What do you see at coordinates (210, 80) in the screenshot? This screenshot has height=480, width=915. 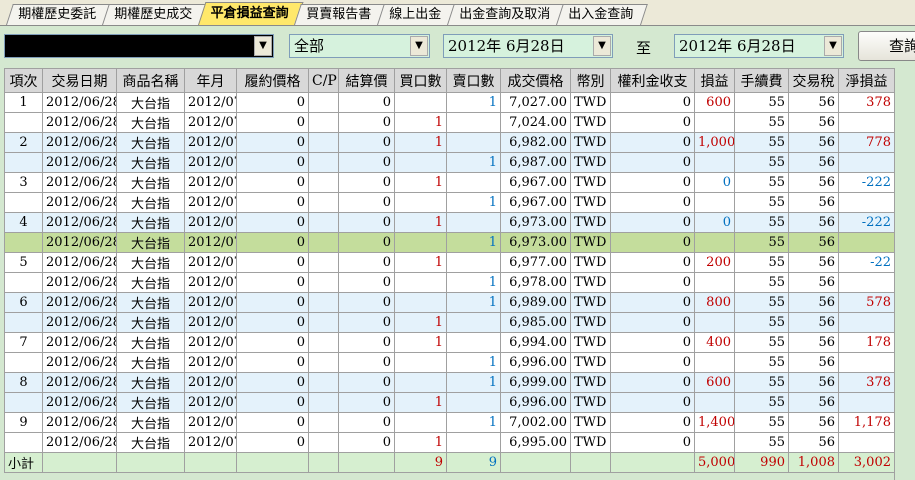 I see `column-header: 年月` at bounding box center [210, 80].